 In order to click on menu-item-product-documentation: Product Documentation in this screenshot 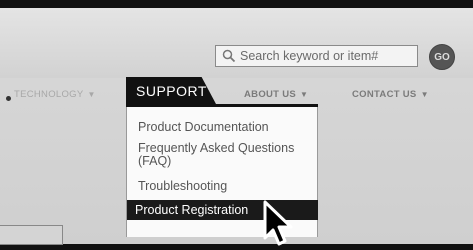, I will do `click(203, 127)`.